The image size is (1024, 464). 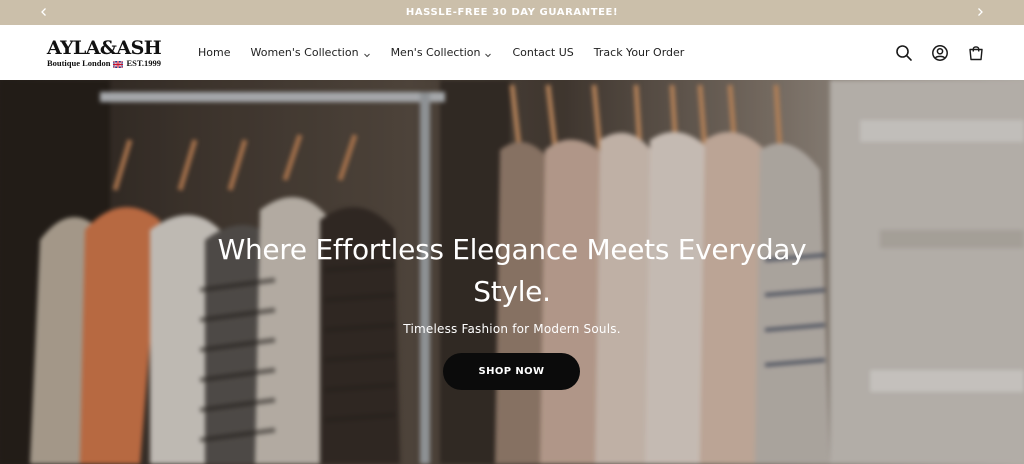 I want to click on account-icon, so click(x=940, y=53).